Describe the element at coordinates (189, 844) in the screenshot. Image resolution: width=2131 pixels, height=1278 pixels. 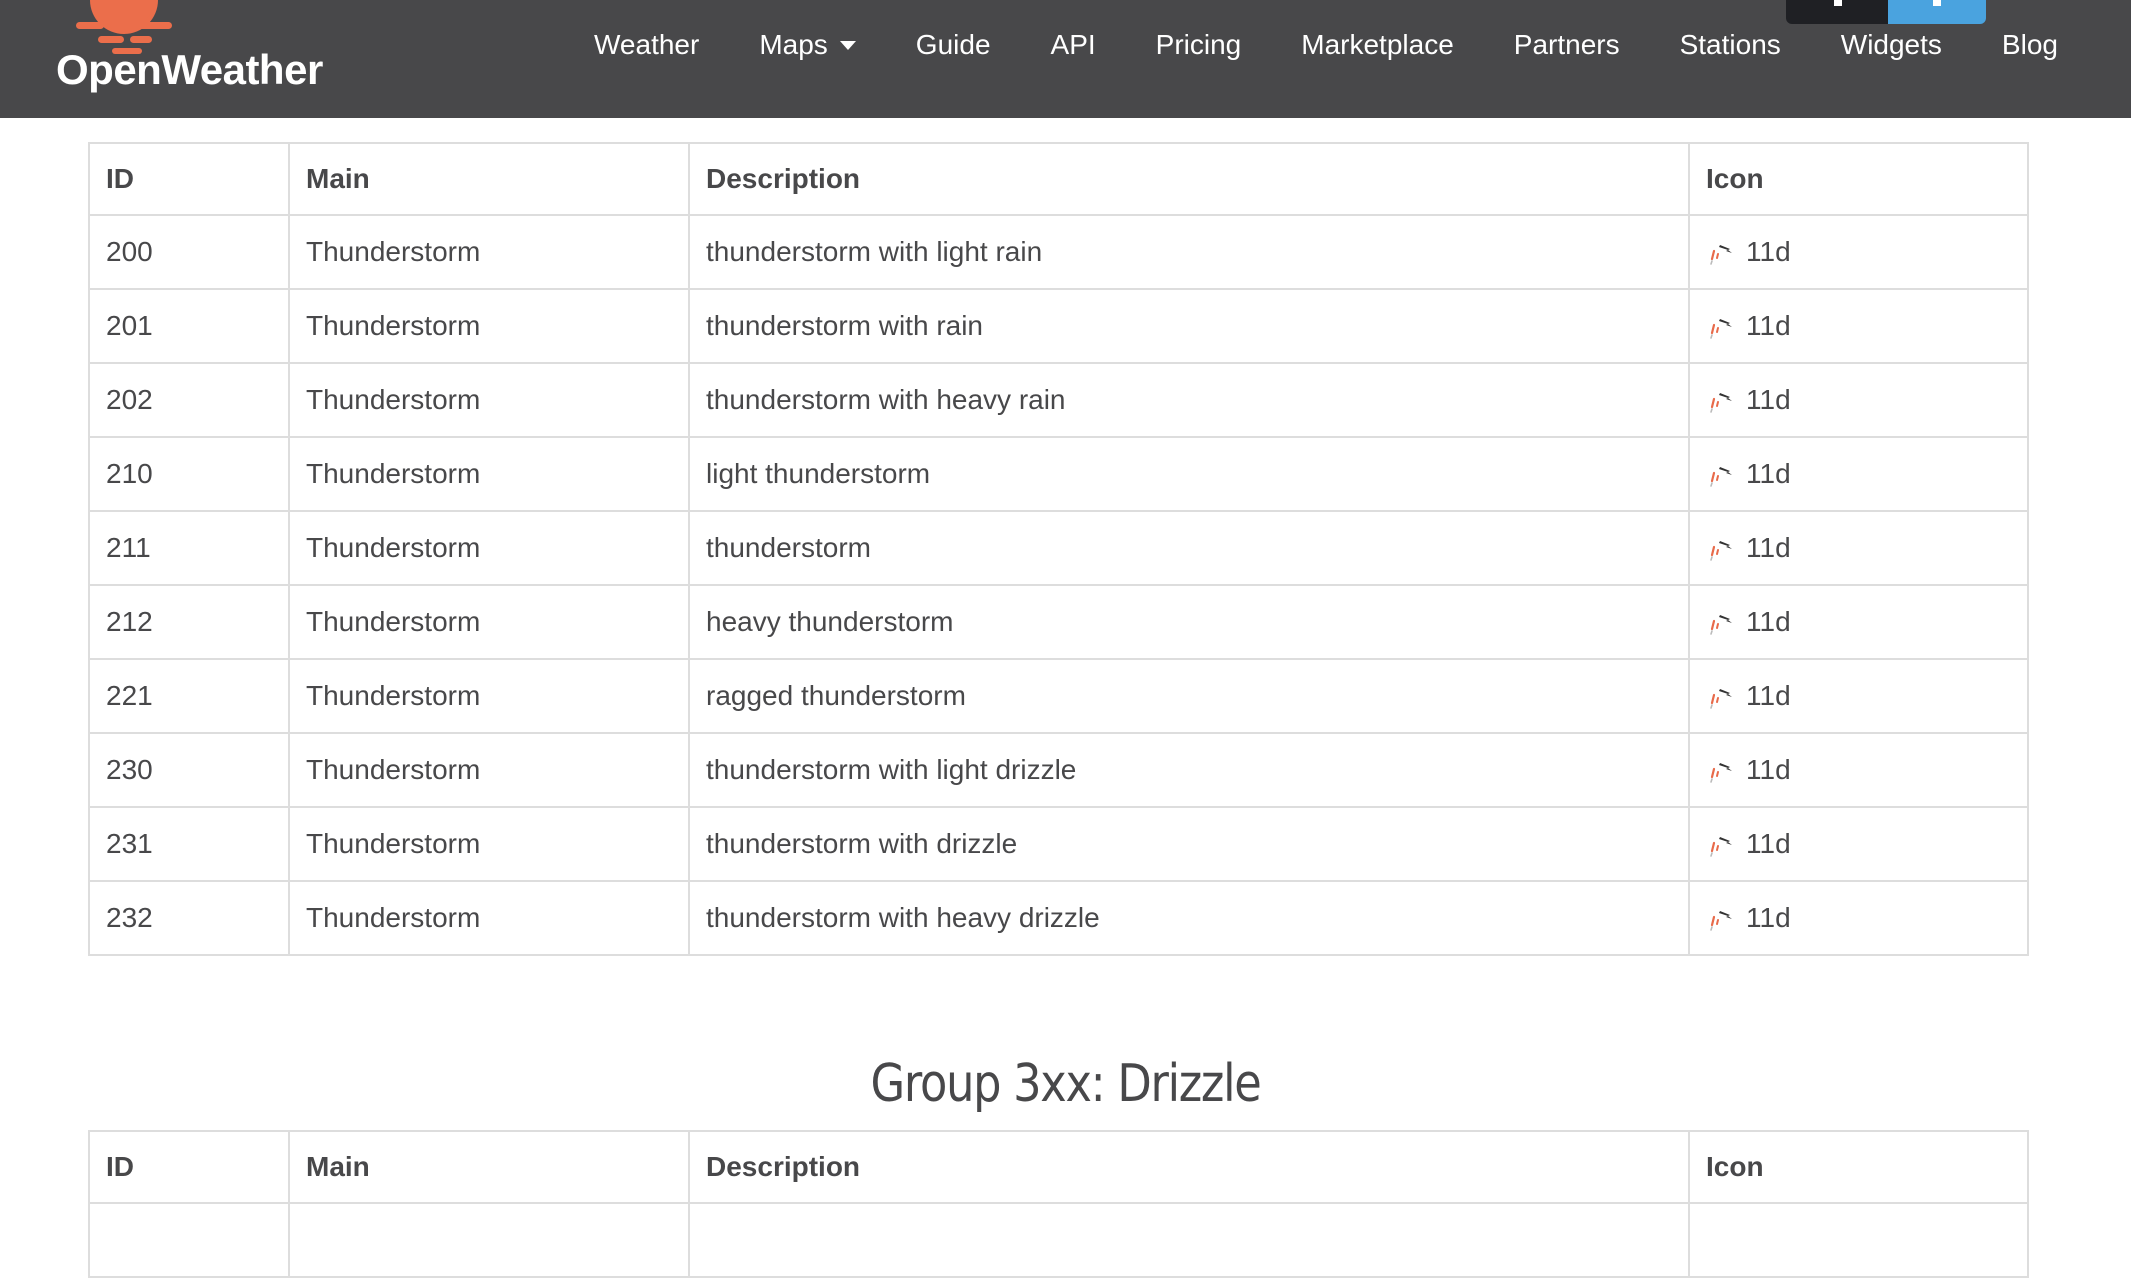
I see `cell-id: 231` at that location.